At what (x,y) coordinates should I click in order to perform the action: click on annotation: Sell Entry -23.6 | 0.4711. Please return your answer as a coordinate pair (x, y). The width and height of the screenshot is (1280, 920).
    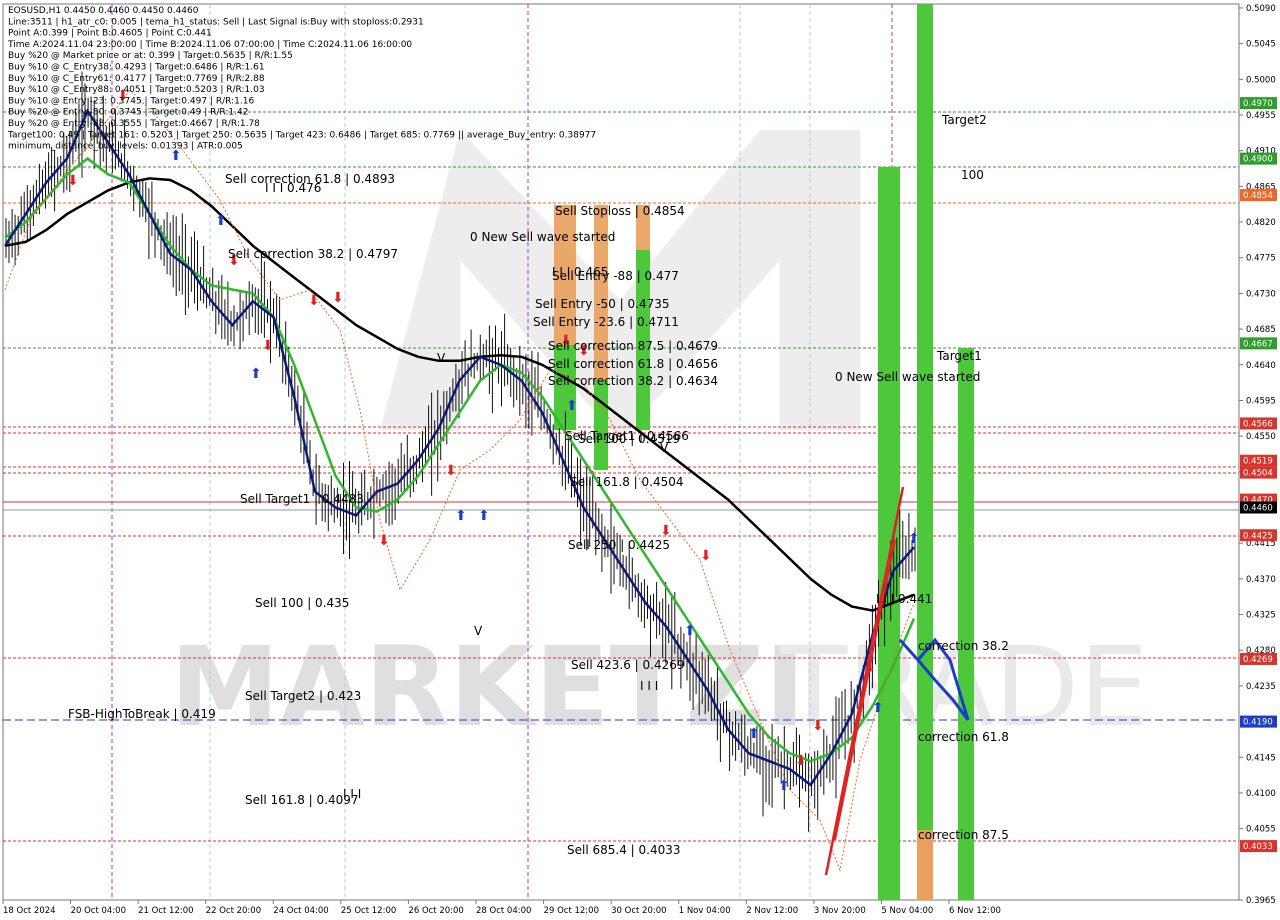
    Looking at the image, I should click on (606, 322).